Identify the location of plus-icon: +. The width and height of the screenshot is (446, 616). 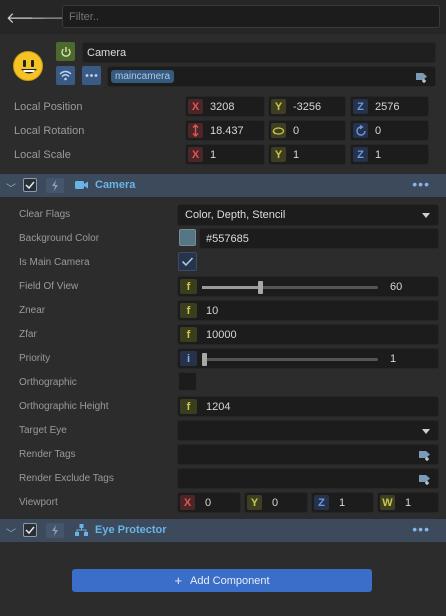
(178, 580).